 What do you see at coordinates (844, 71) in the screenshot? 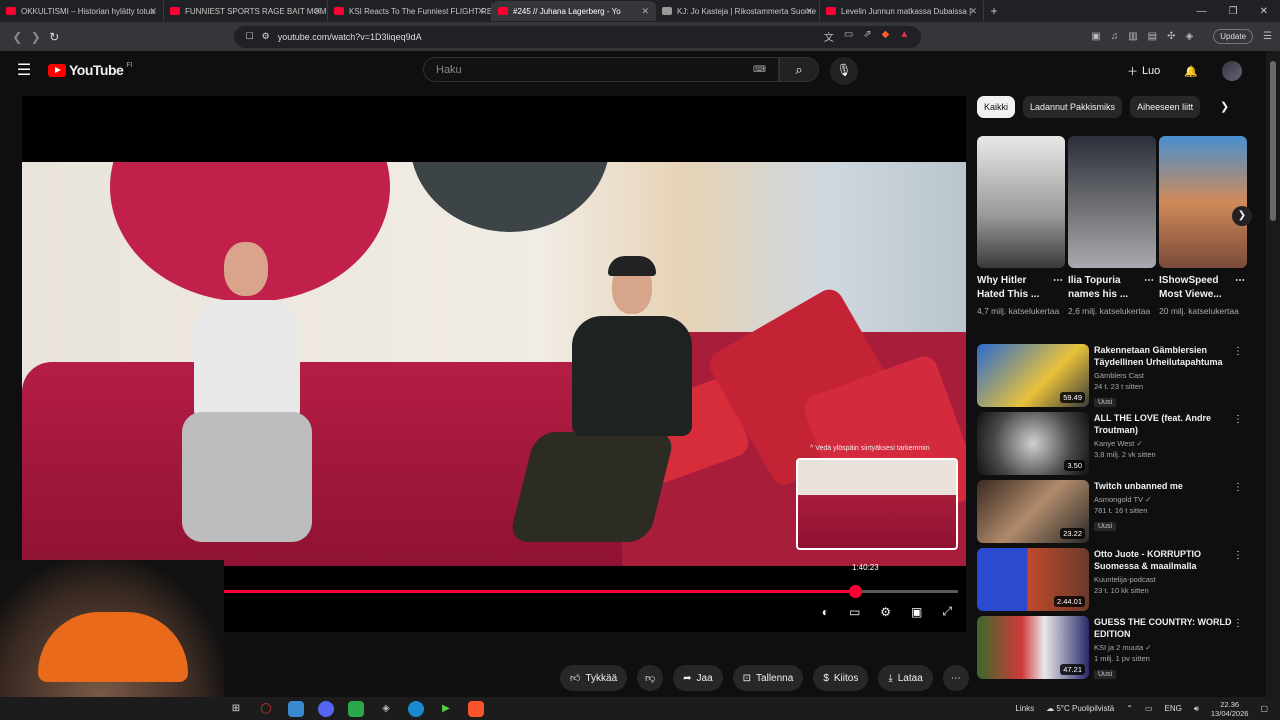
I see `voice-search-button: 🎙` at bounding box center [844, 71].